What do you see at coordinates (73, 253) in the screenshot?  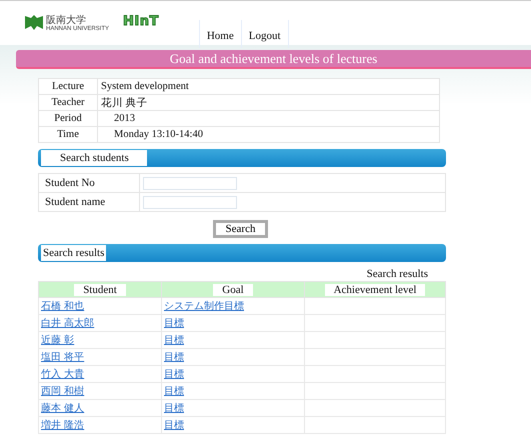 I see `section-title: Search results` at bounding box center [73, 253].